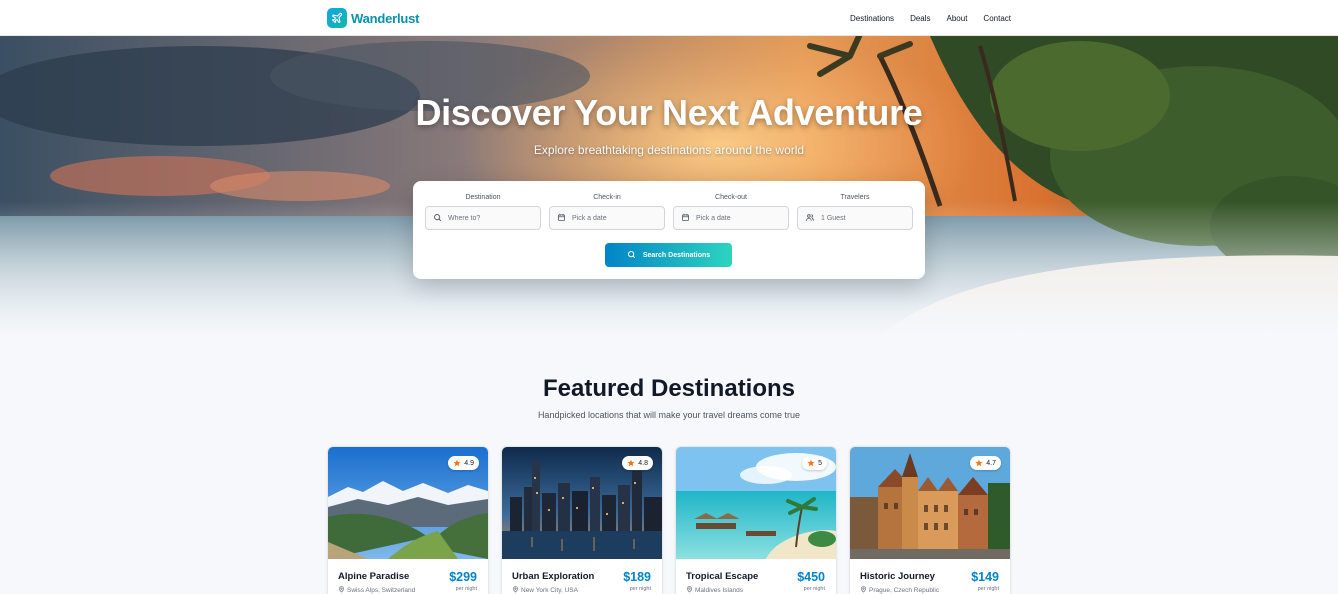 This screenshot has height=594, width=1338. Describe the element at coordinates (985, 577) in the screenshot. I see `destination-price: $149` at that location.